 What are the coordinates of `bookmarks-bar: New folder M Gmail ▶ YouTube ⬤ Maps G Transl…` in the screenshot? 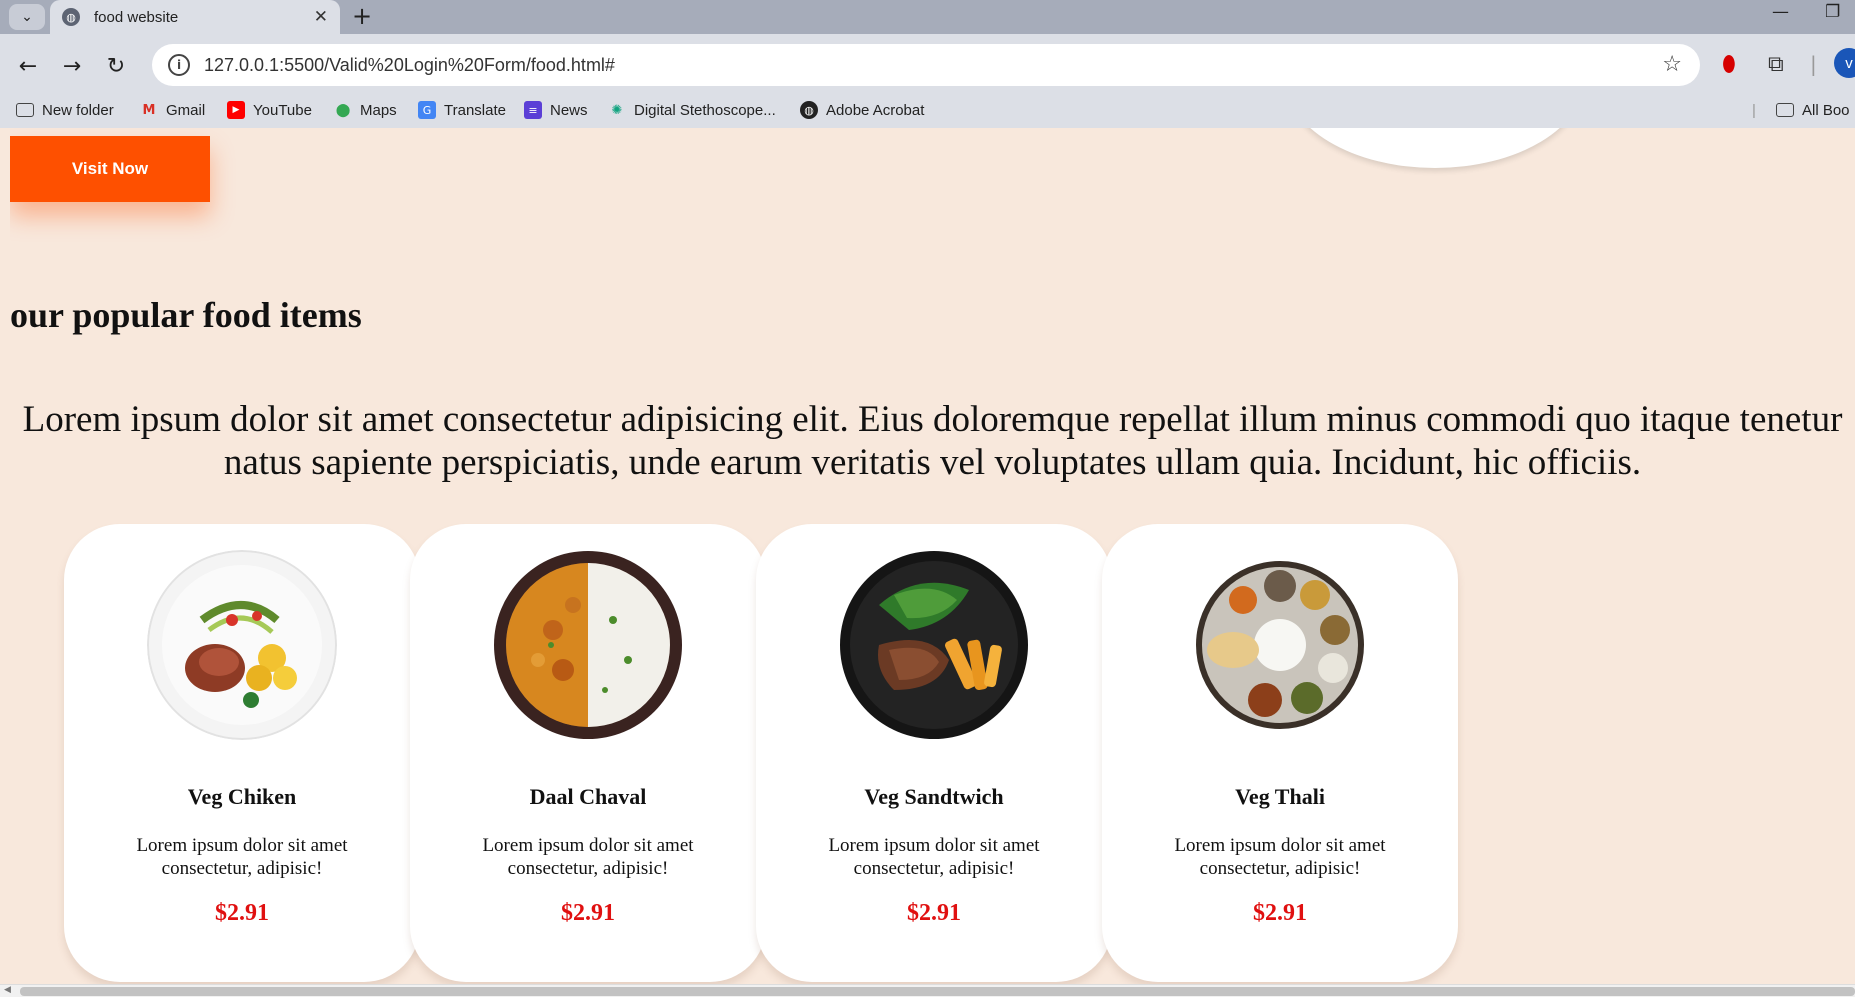 It's located at (927, 110).